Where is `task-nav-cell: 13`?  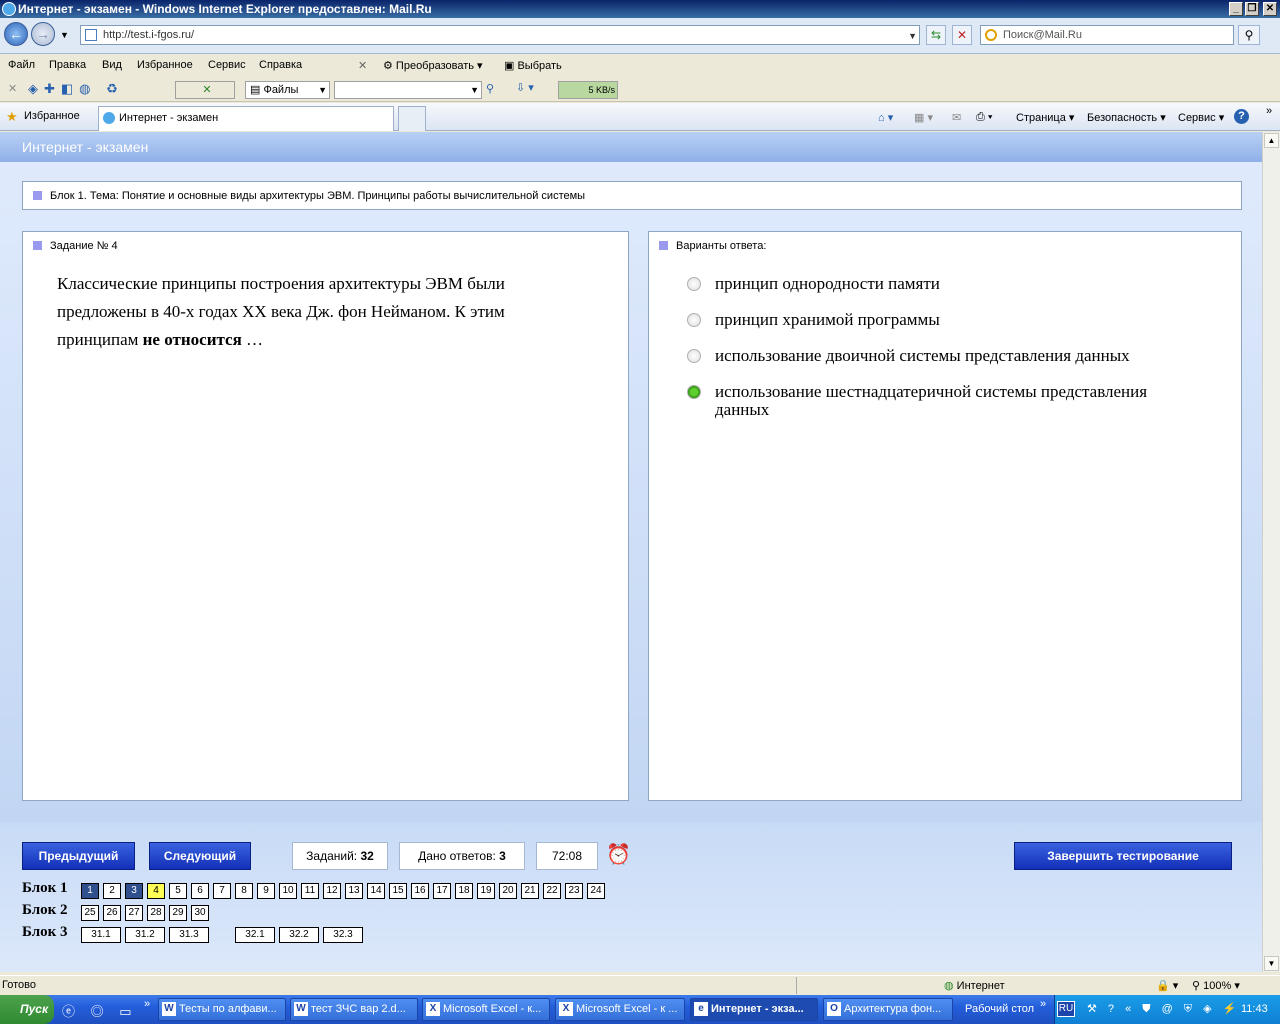 task-nav-cell: 13 is located at coordinates (354, 891).